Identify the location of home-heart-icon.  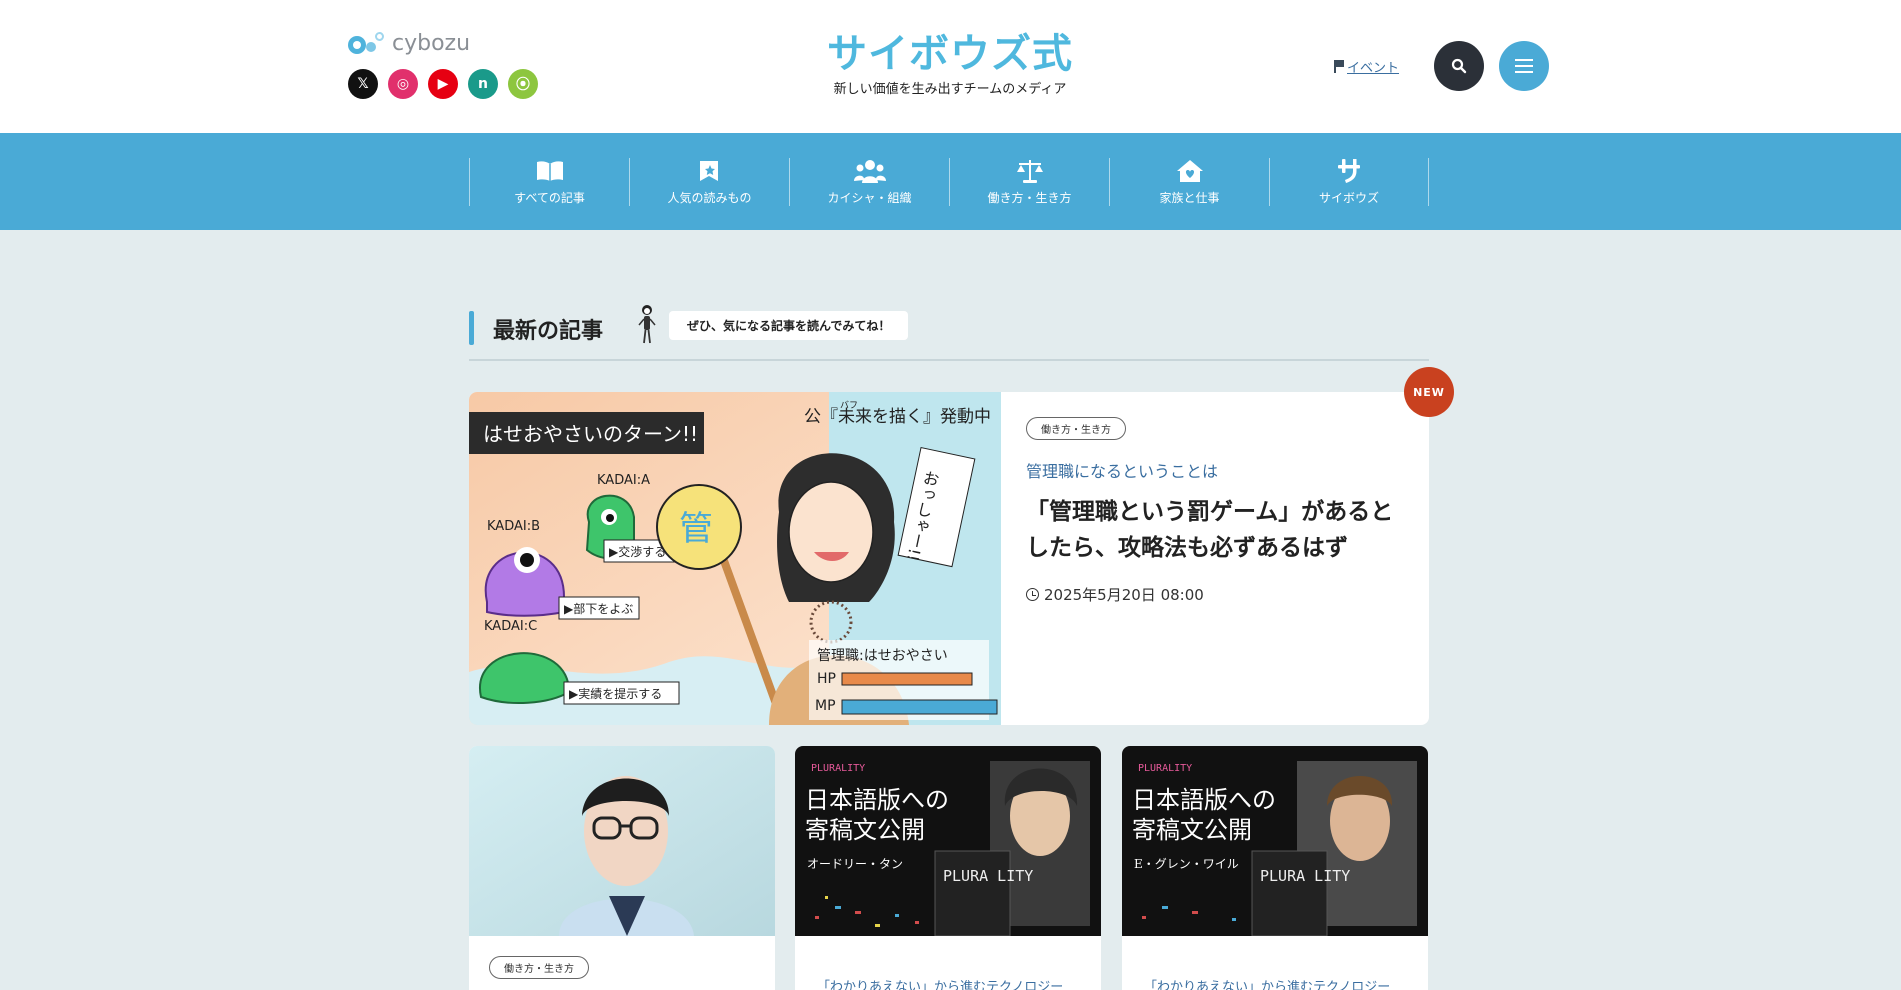
(1189, 171).